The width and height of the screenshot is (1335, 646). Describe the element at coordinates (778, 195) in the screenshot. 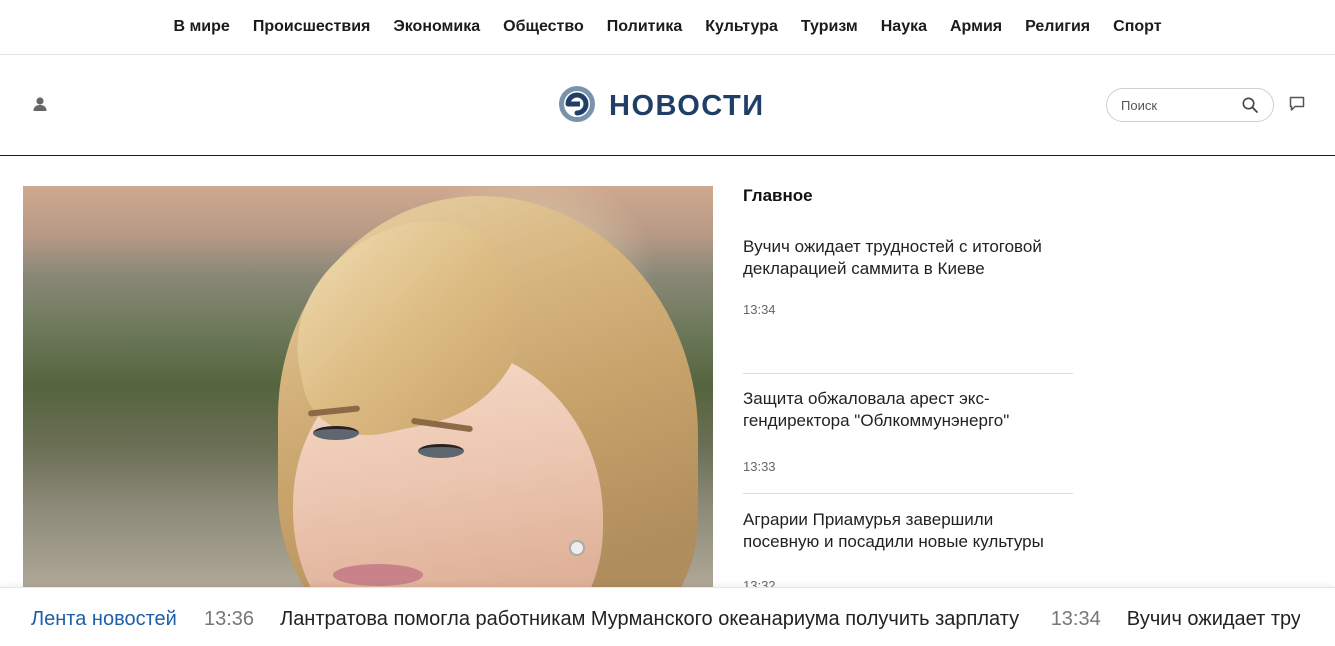

I see `main-news-heading: Главное` at that location.